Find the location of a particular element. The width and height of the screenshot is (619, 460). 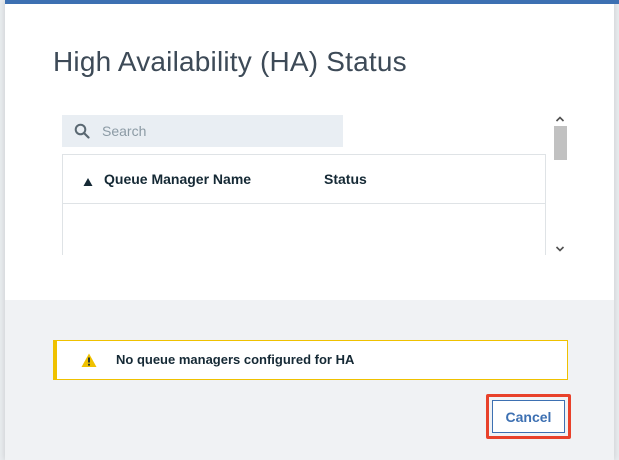

dialog-title: High Availability (HA) Status is located at coordinates (230, 61).